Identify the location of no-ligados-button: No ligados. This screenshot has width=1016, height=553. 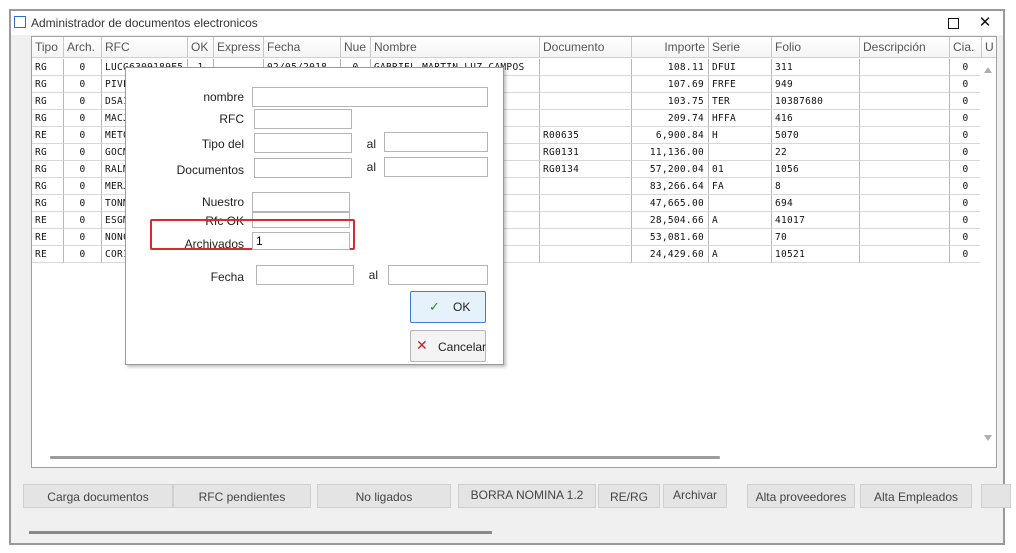
(384, 496).